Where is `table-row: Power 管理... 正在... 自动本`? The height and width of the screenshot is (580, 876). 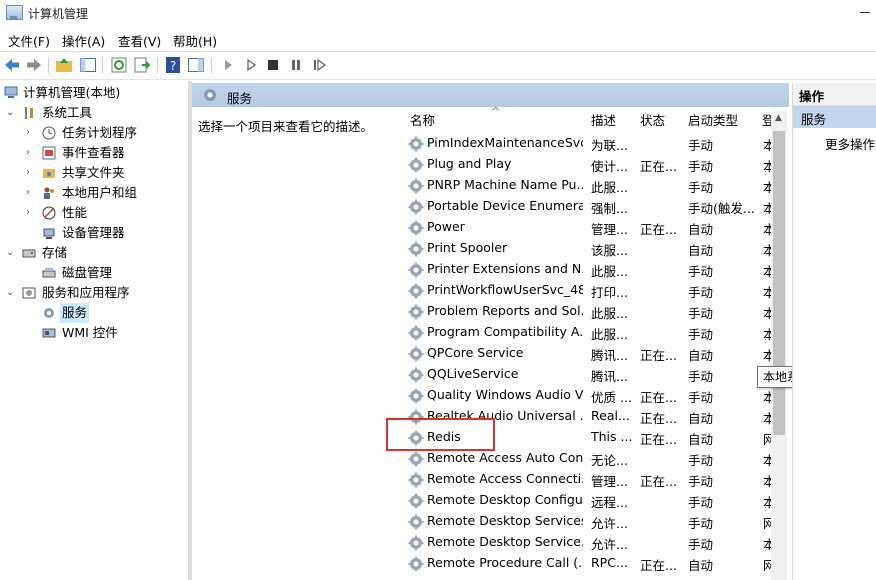 table-row: Power 管理... 正在... 自动本 is located at coordinates (591, 227).